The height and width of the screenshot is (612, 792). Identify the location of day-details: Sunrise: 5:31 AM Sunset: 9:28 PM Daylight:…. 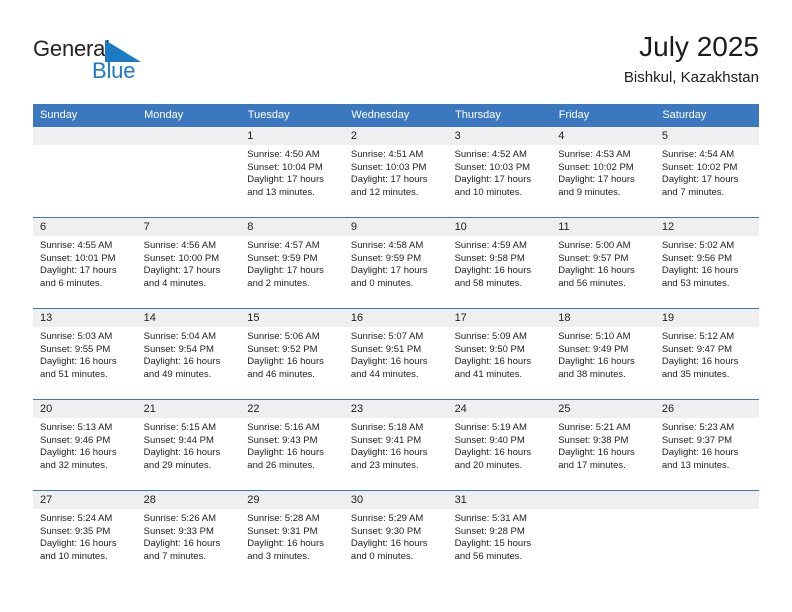
(500, 536).